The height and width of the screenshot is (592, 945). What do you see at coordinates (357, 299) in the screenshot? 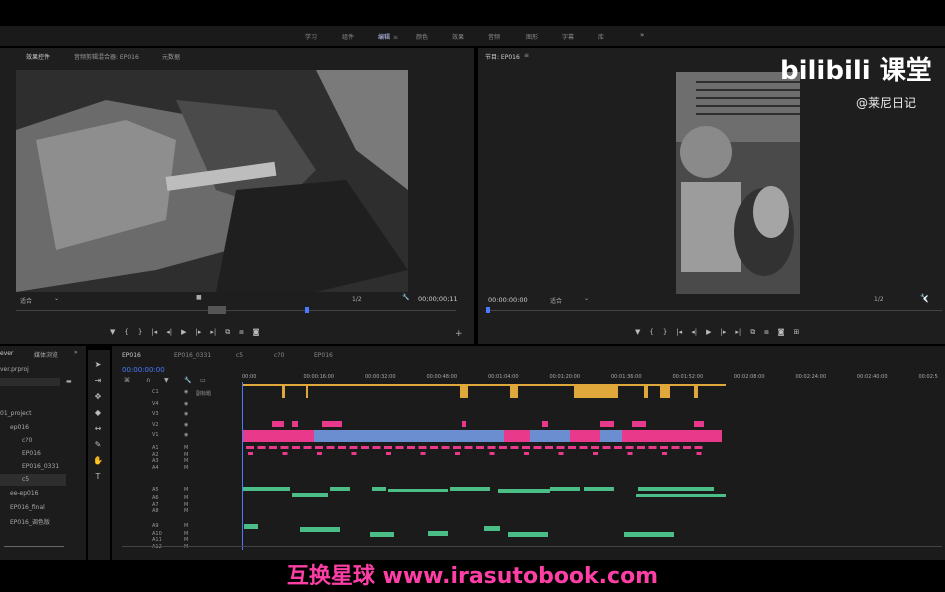
I see `source-ratio: 1/2` at bounding box center [357, 299].